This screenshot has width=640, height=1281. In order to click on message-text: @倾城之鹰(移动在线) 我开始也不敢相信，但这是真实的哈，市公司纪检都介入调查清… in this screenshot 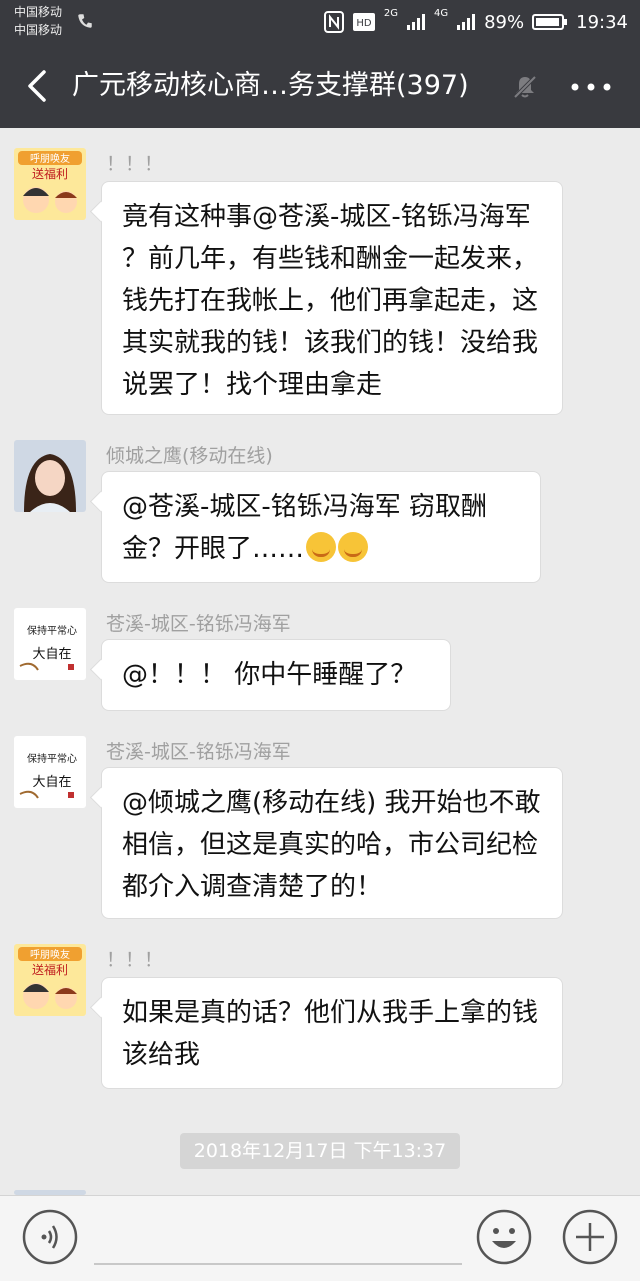, I will do `click(331, 845)`.